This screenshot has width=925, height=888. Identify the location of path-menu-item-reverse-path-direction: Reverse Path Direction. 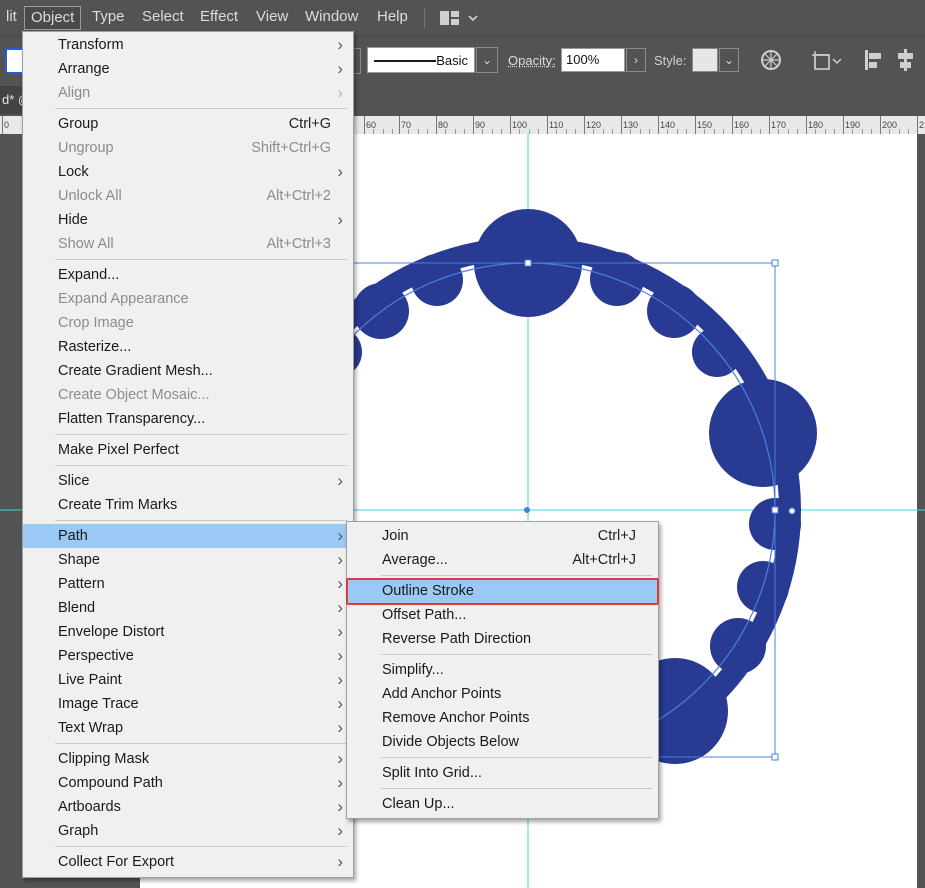
(502, 639).